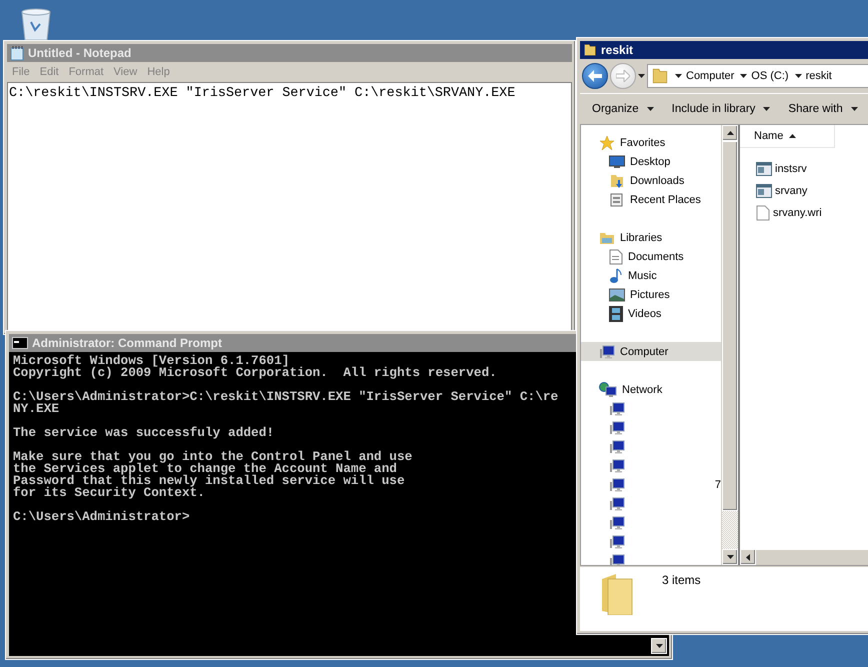 This screenshot has width=868, height=667. Describe the element at coordinates (651, 351) in the screenshot. I see `navigation-item: Computer` at that location.